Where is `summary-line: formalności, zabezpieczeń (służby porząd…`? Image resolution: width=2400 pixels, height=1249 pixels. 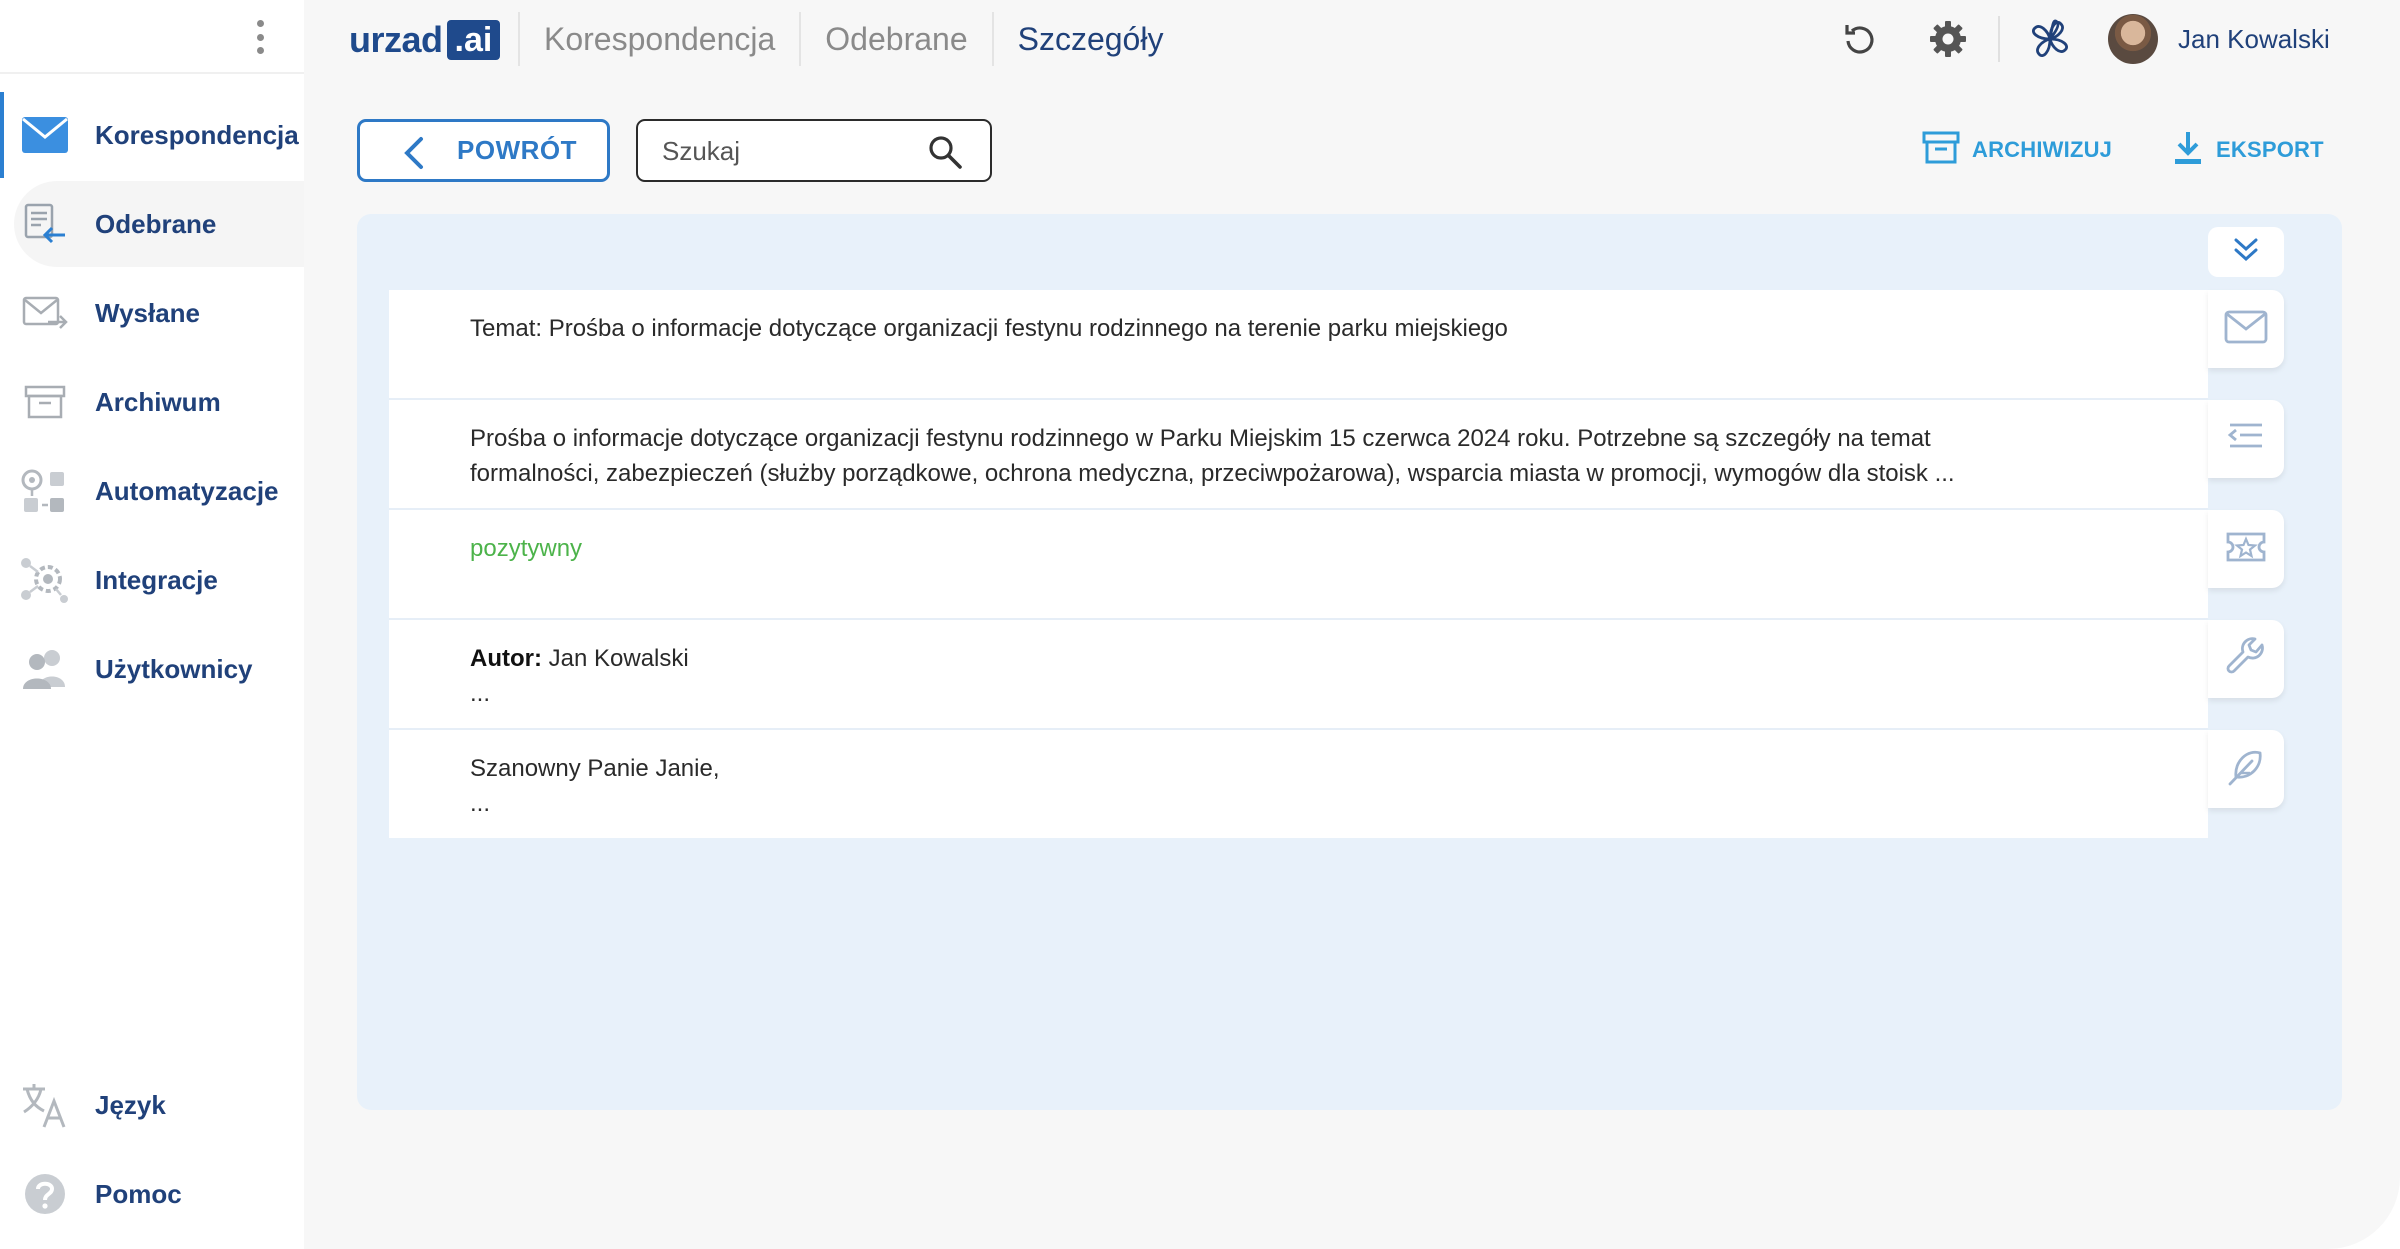 summary-line: formalności, zabezpieczeń (służby porząd… is located at coordinates (1212, 473).